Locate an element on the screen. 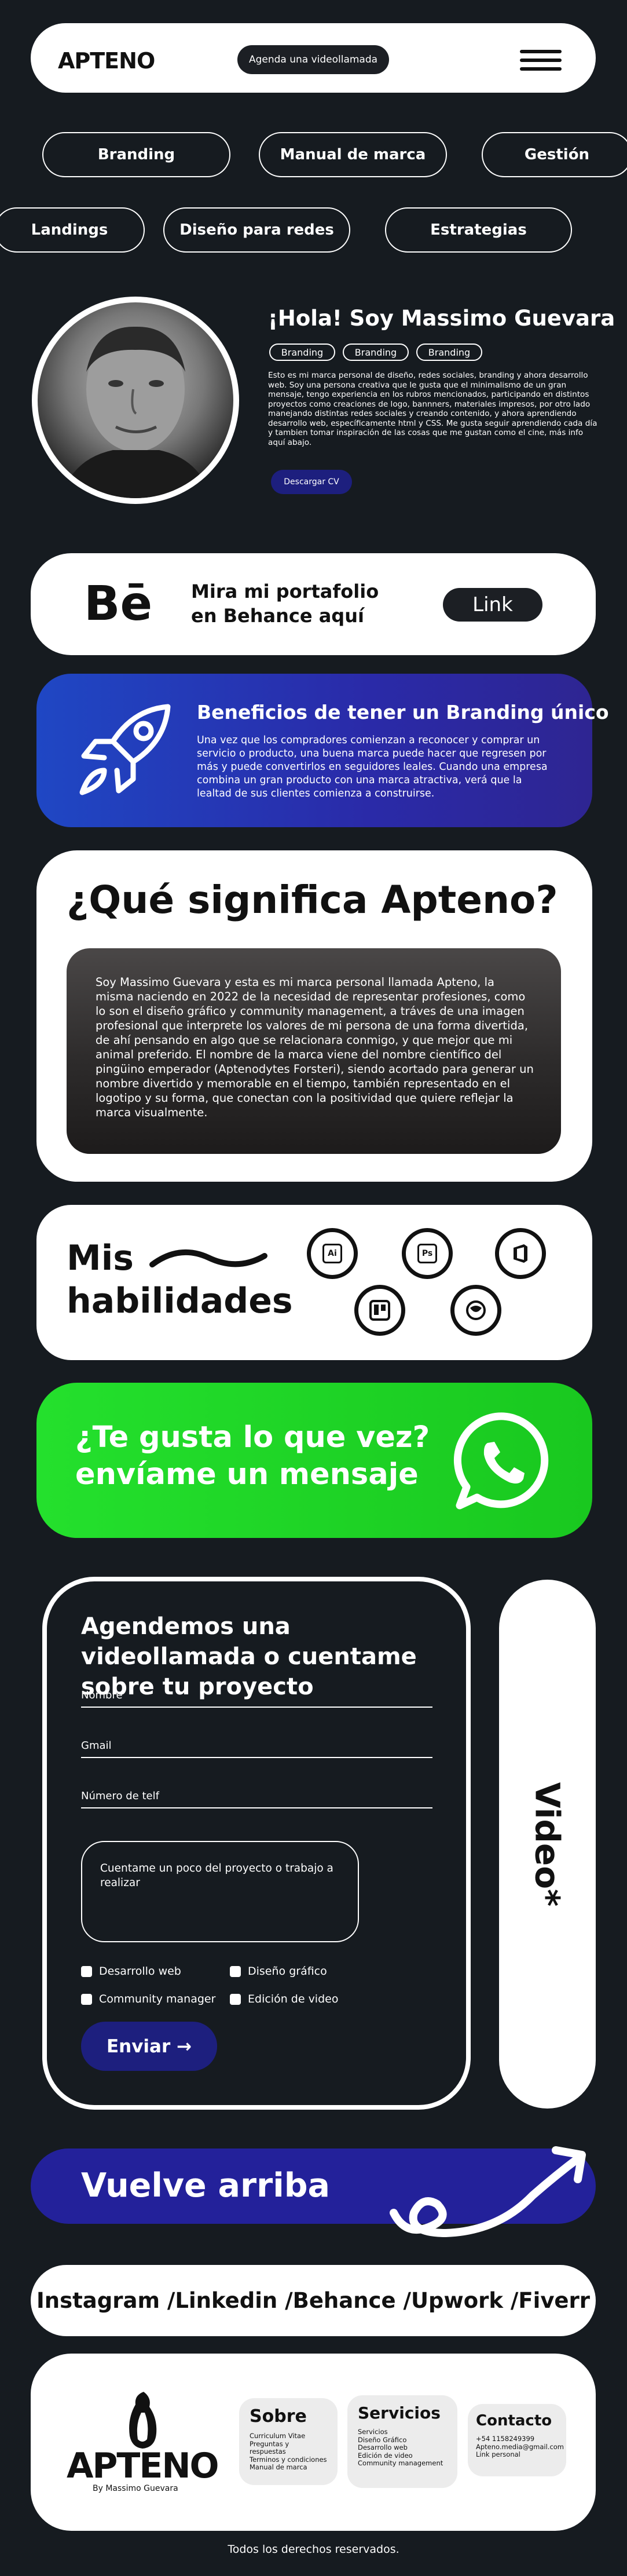 Image resolution: width=627 pixels, height=2576 pixels. footer-link: Edición de video is located at coordinates (402, 2455).